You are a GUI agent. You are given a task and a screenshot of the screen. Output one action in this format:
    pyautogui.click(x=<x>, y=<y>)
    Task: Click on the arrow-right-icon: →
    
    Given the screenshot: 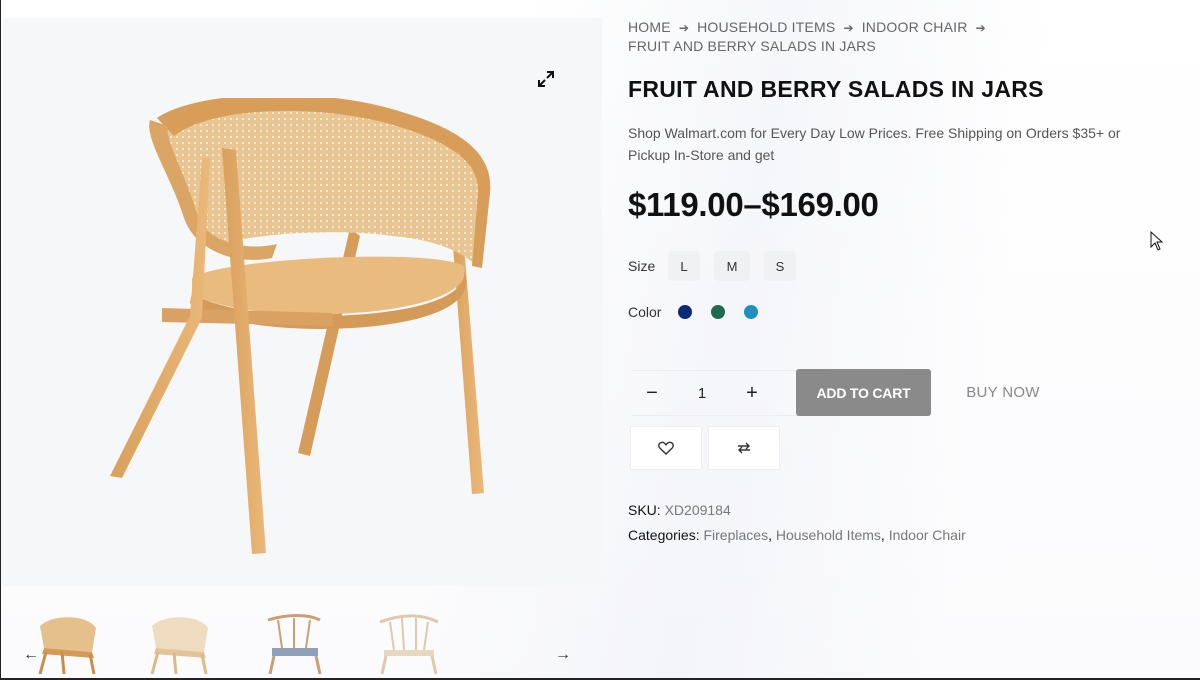 What is the action you would take?
    pyautogui.click(x=563, y=655)
    